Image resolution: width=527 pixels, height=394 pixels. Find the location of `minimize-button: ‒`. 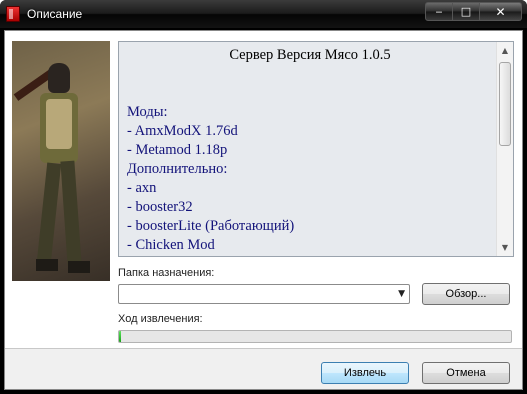

minimize-button: ‒ is located at coordinates (439, 11).